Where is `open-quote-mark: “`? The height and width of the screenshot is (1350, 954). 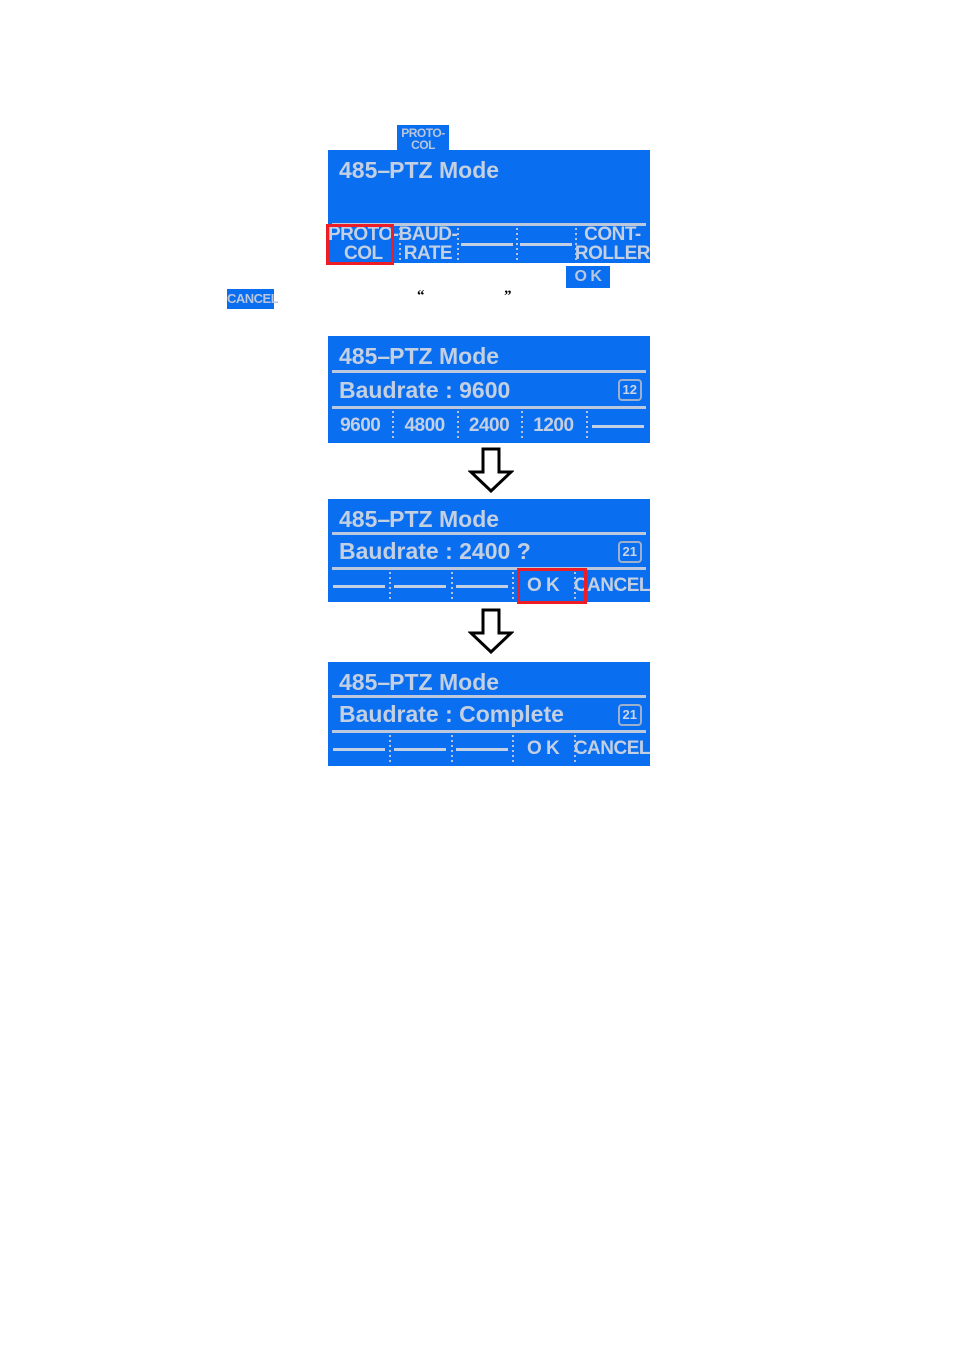 open-quote-mark: “ is located at coordinates (421, 296).